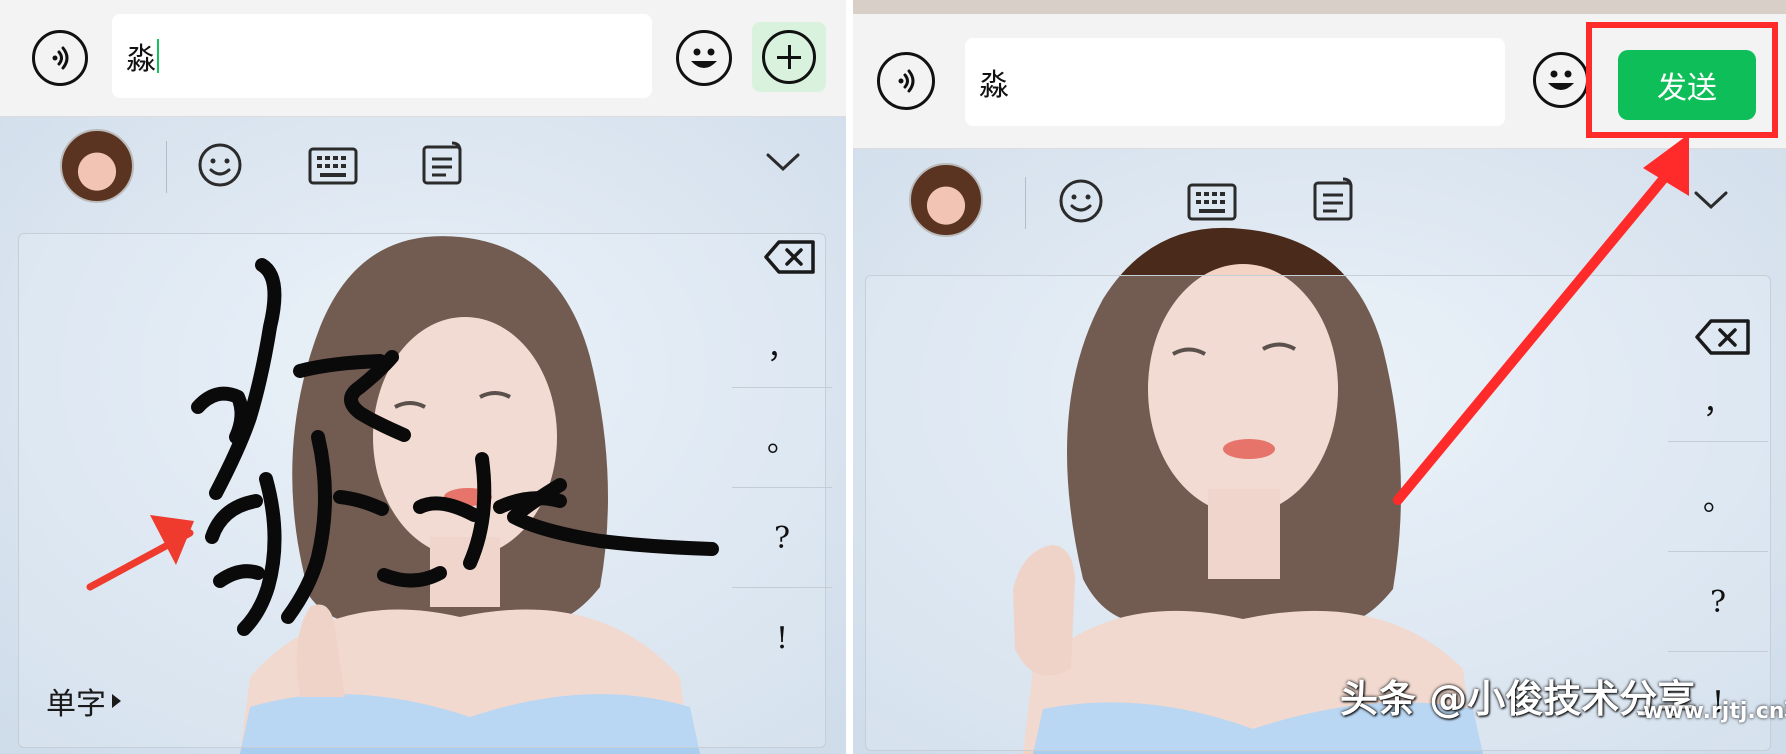 The image size is (1786, 754). I want to click on voice-button, so click(60, 58).